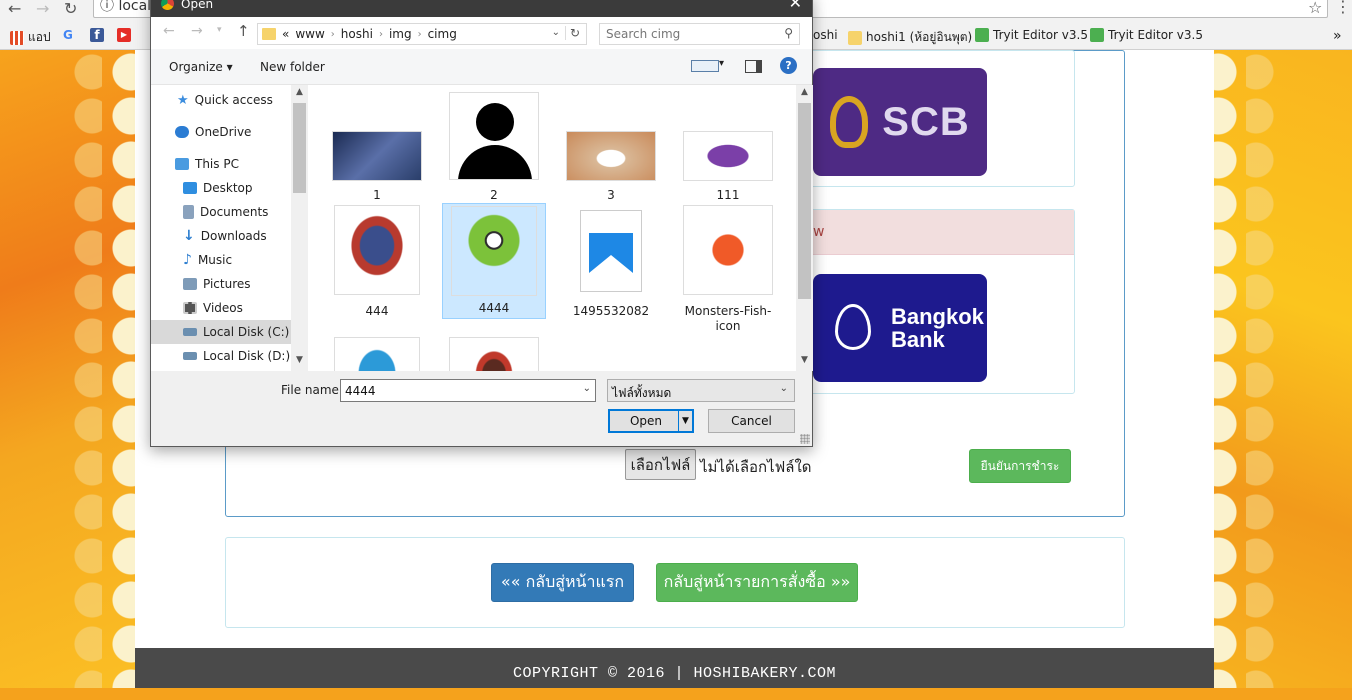  Describe the element at coordinates (67, 369) in the screenshot. I see `background-left` at that location.